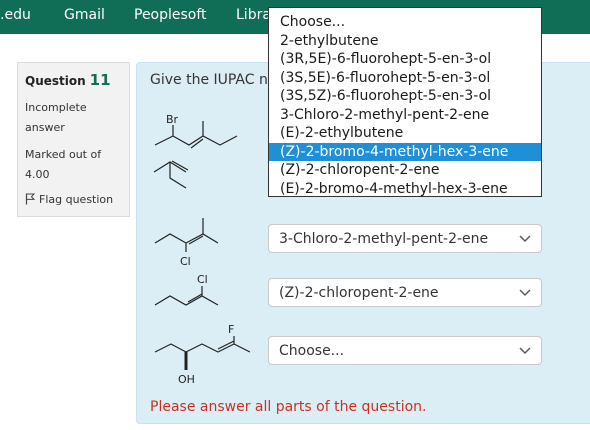 Image resolution: width=590 pixels, height=430 pixels. What do you see at coordinates (288, 407) in the screenshot?
I see `validation-error: Please answer all parts of the question.` at bounding box center [288, 407].